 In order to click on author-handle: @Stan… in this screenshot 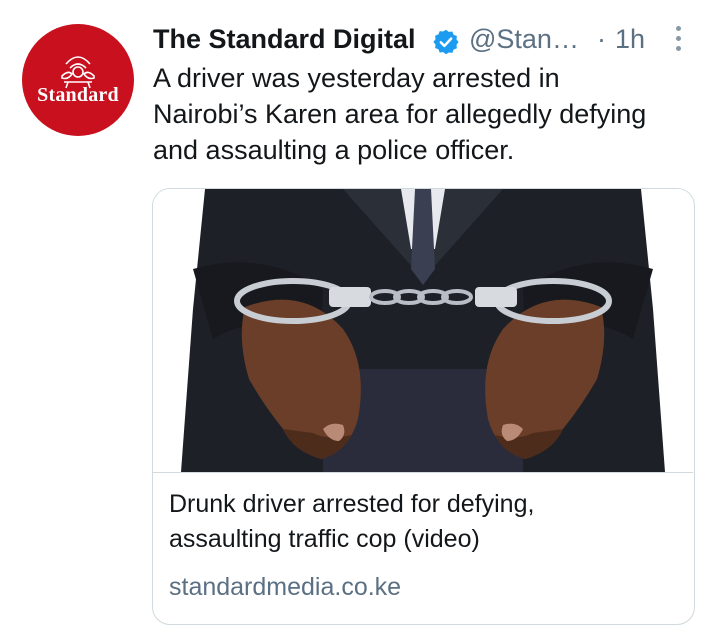, I will do `click(524, 39)`.